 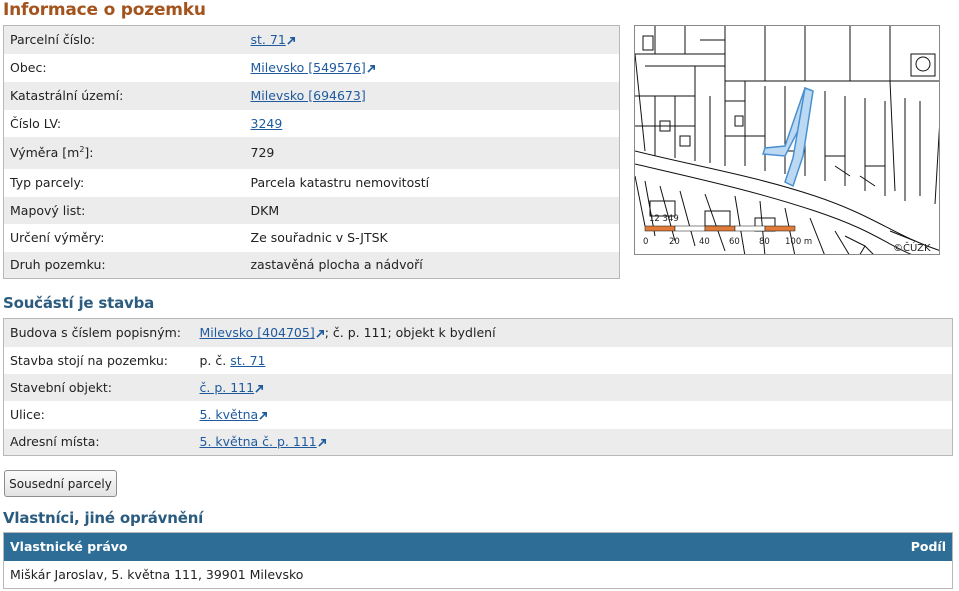 I want to click on land-type-label: Druh pozemku:, so click(x=124, y=265).